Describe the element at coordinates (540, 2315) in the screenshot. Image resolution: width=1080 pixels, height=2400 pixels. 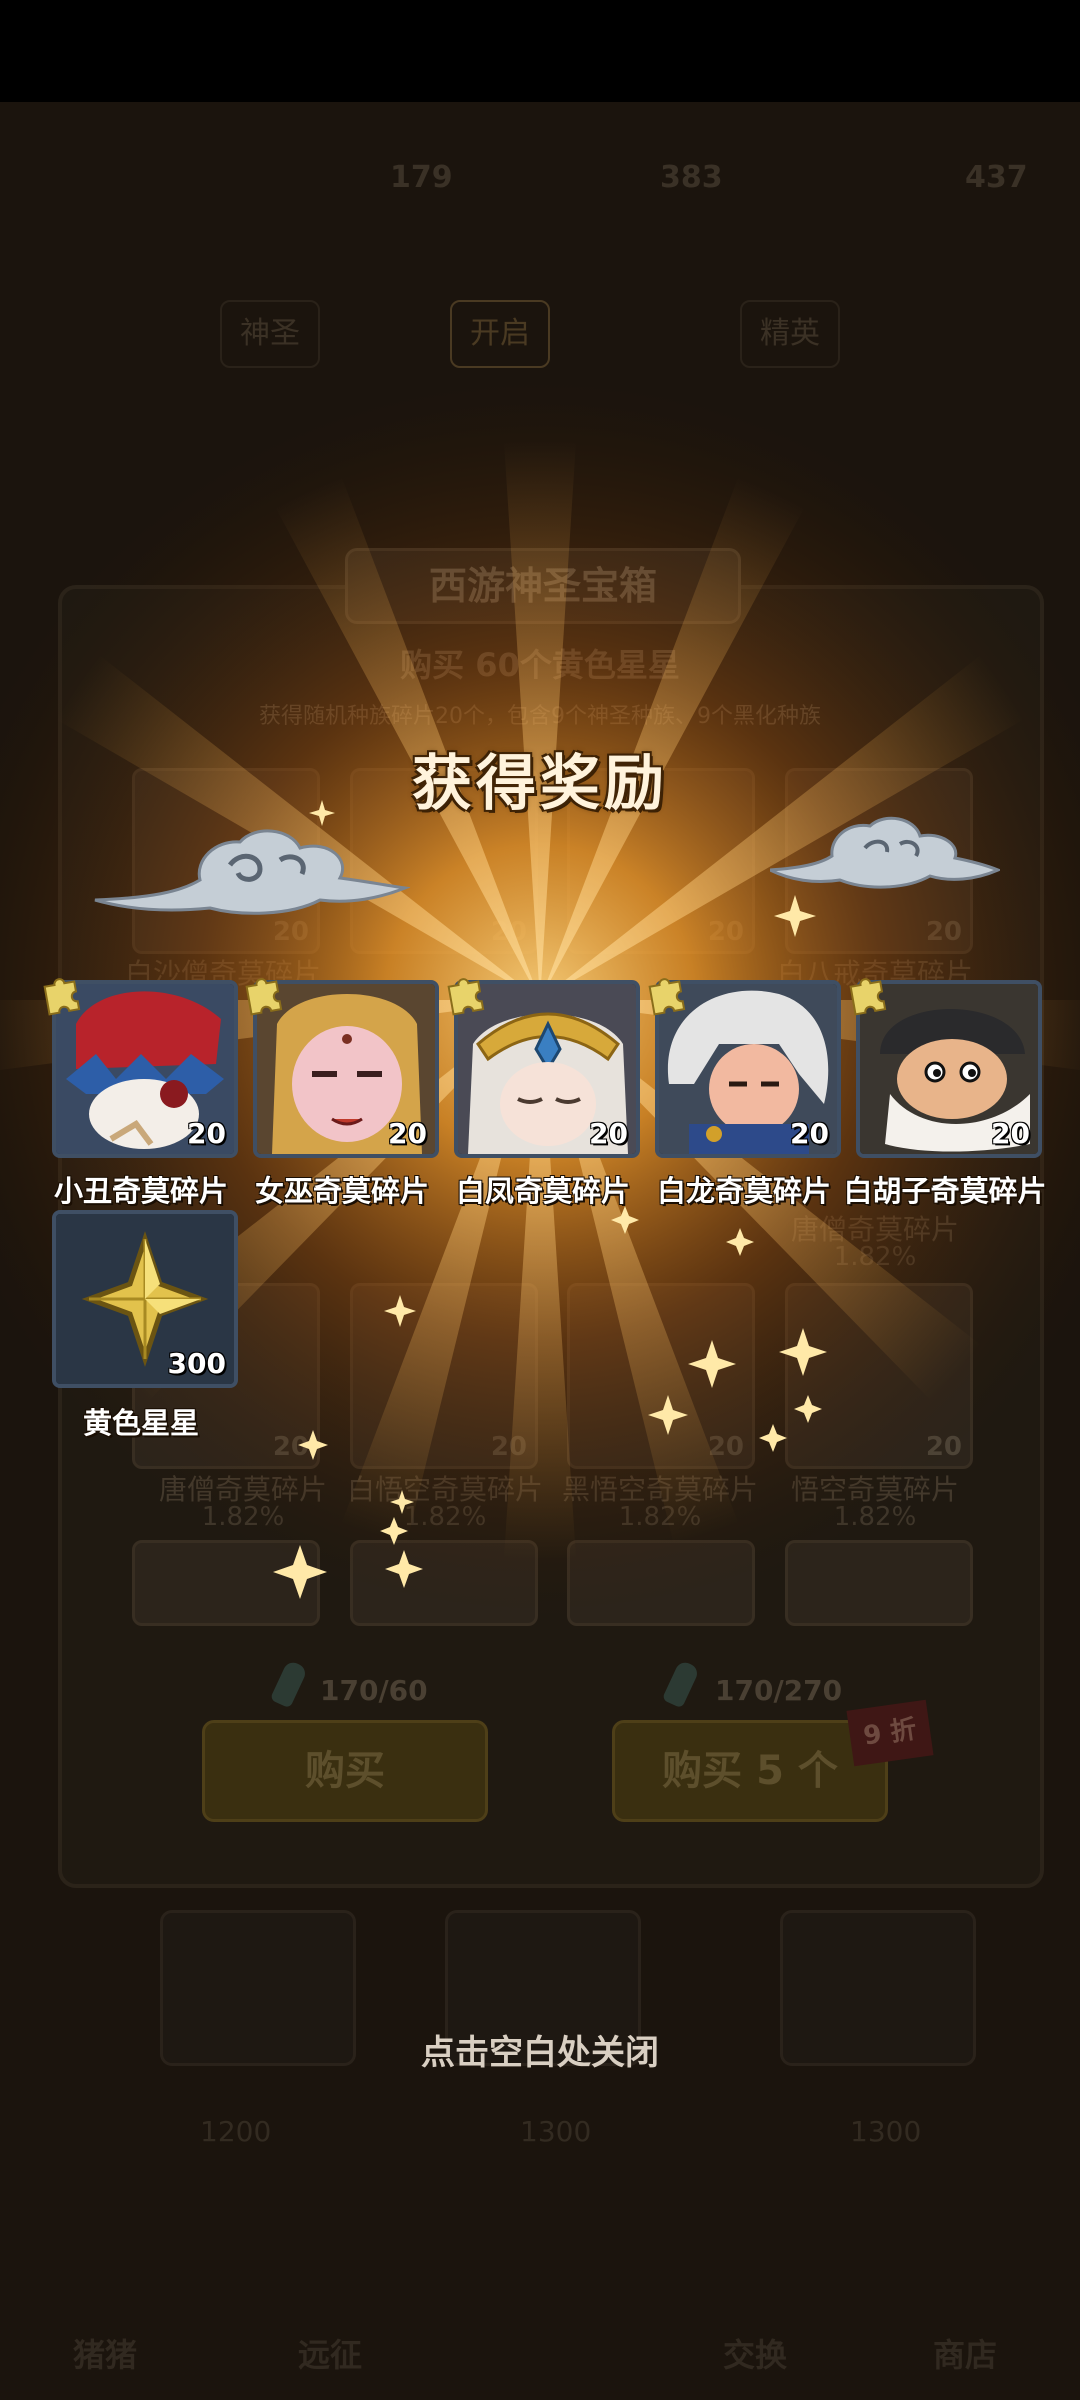
I see `bottom-nav: 猪猪 远征 交换 商店` at that location.